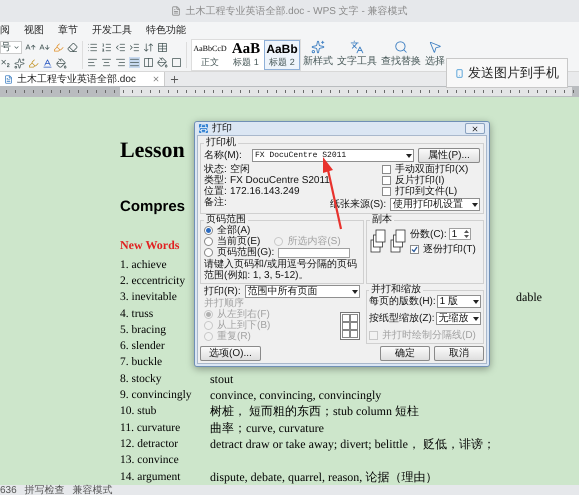  What do you see at coordinates (280, 180) in the screenshot?
I see `info-value: FX DocuCentre S2011` at bounding box center [280, 180].